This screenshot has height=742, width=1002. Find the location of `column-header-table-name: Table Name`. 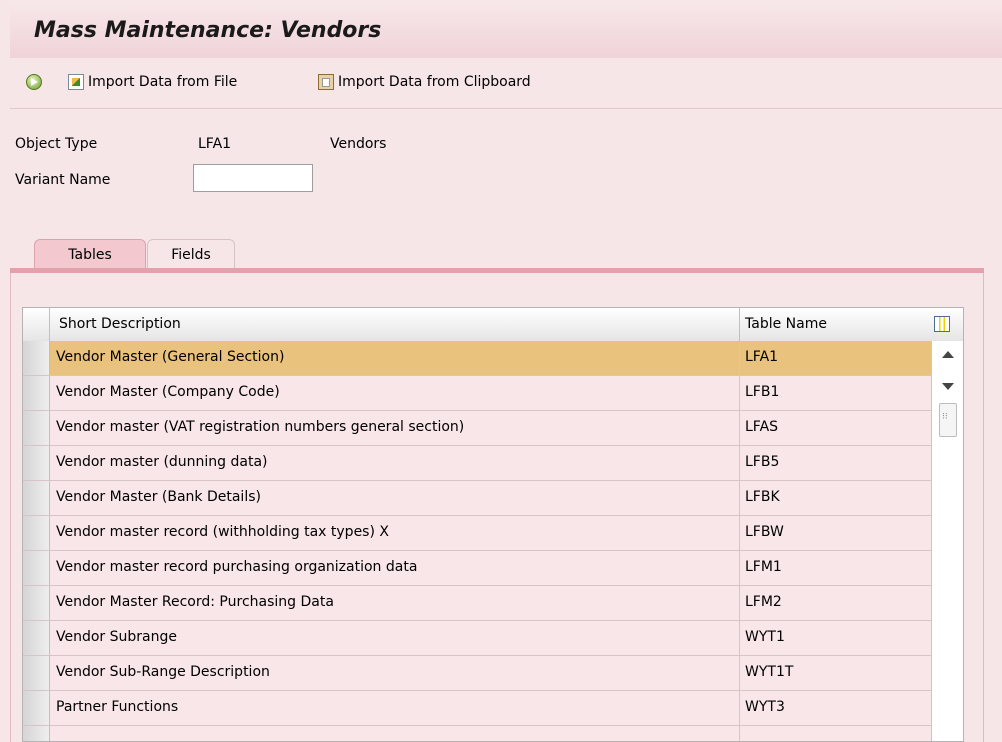

column-header-table-name: Table Name is located at coordinates (786, 324).